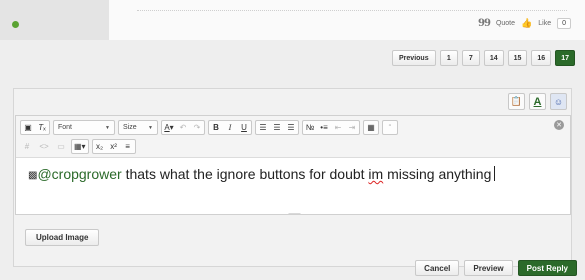 The image size is (585, 280). I want to click on page-button: 15, so click(517, 58).